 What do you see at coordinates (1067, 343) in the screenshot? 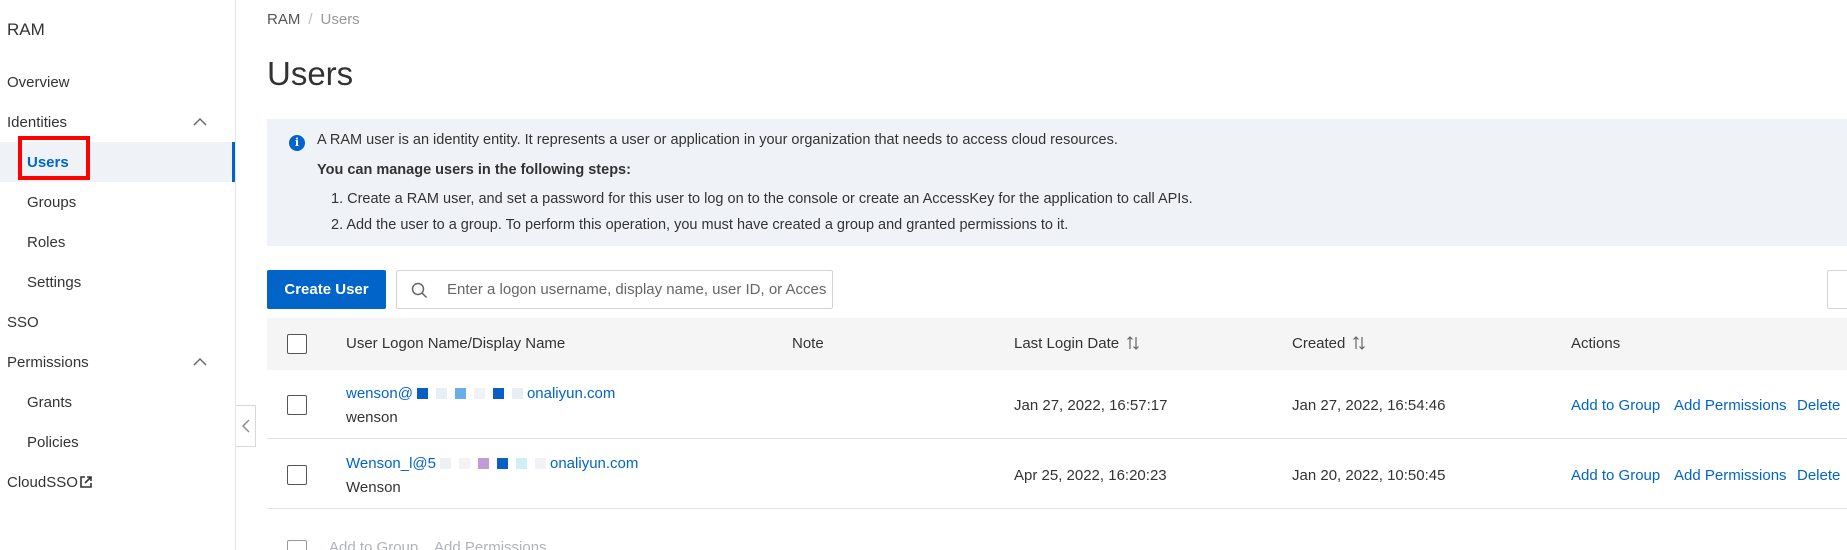
I see `column-header-label: Last Login Date` at bounding box center [1067, 343].